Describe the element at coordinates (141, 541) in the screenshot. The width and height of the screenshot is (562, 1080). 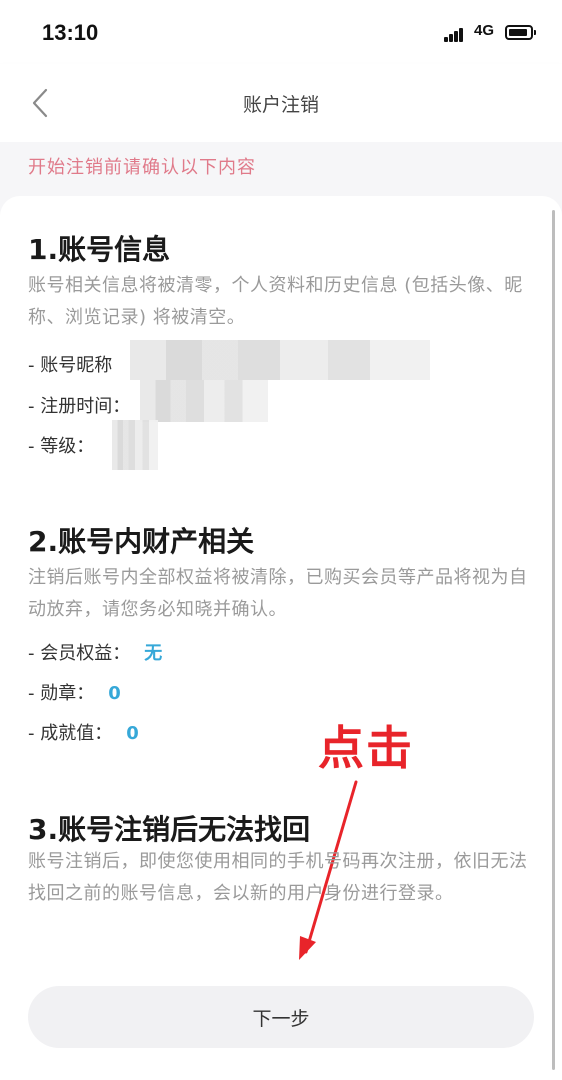
I see `section-title-assets: 2.账号内财产相关` at that location.